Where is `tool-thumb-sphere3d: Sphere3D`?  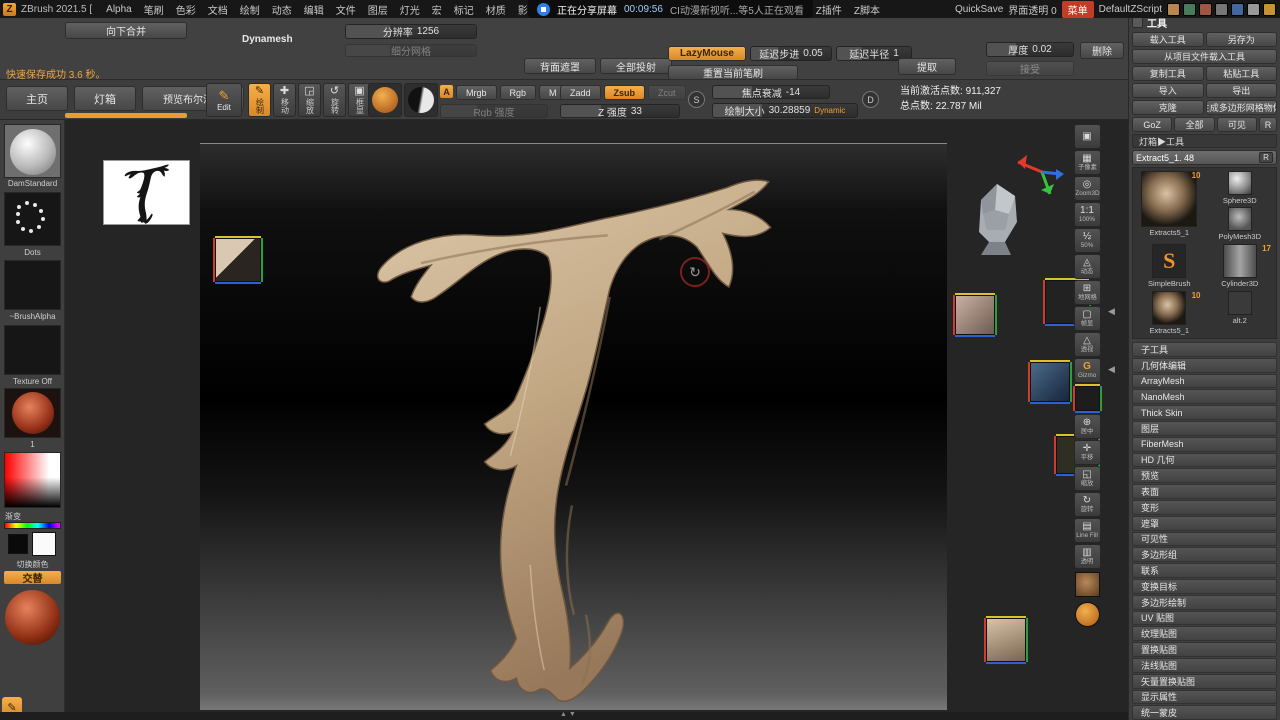
tool-thumb-sphere3d: Sphere3D is located at coordinates (1240, 188).